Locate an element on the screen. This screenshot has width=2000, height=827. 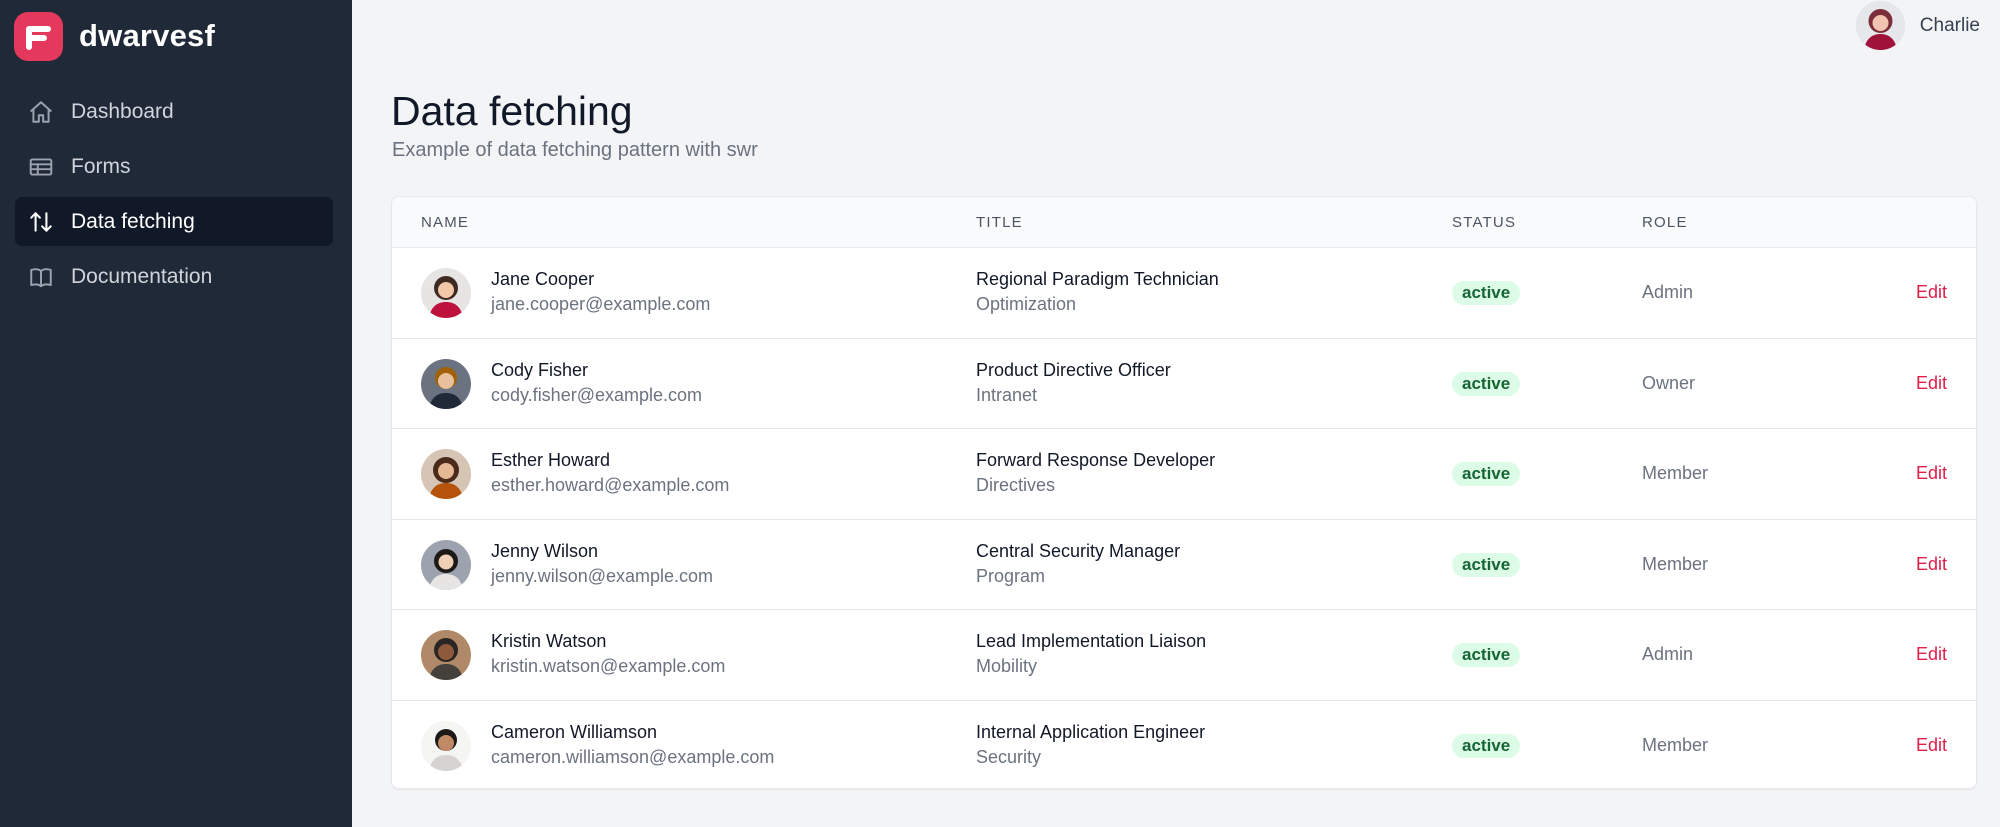
sidebar-item-label: Forms is located at coordinates (101, 166).